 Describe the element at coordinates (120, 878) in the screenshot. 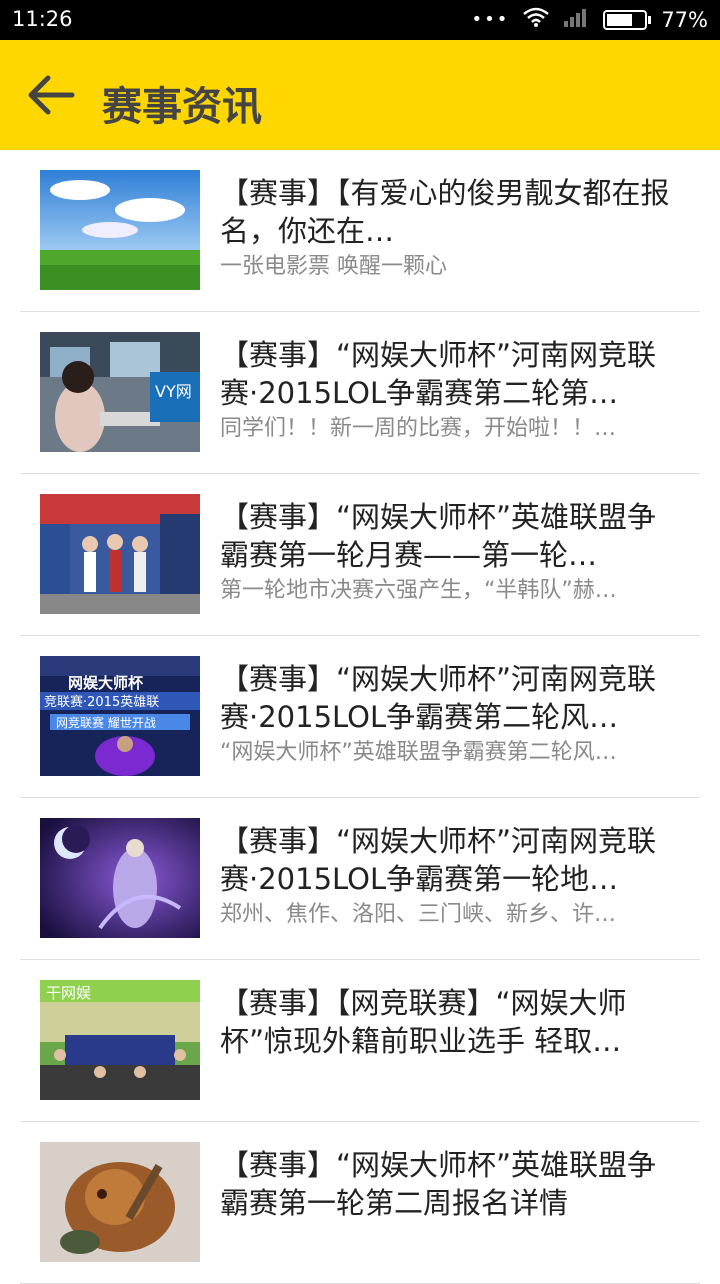

I see `news-thumbnail-moon-champion` at that location.